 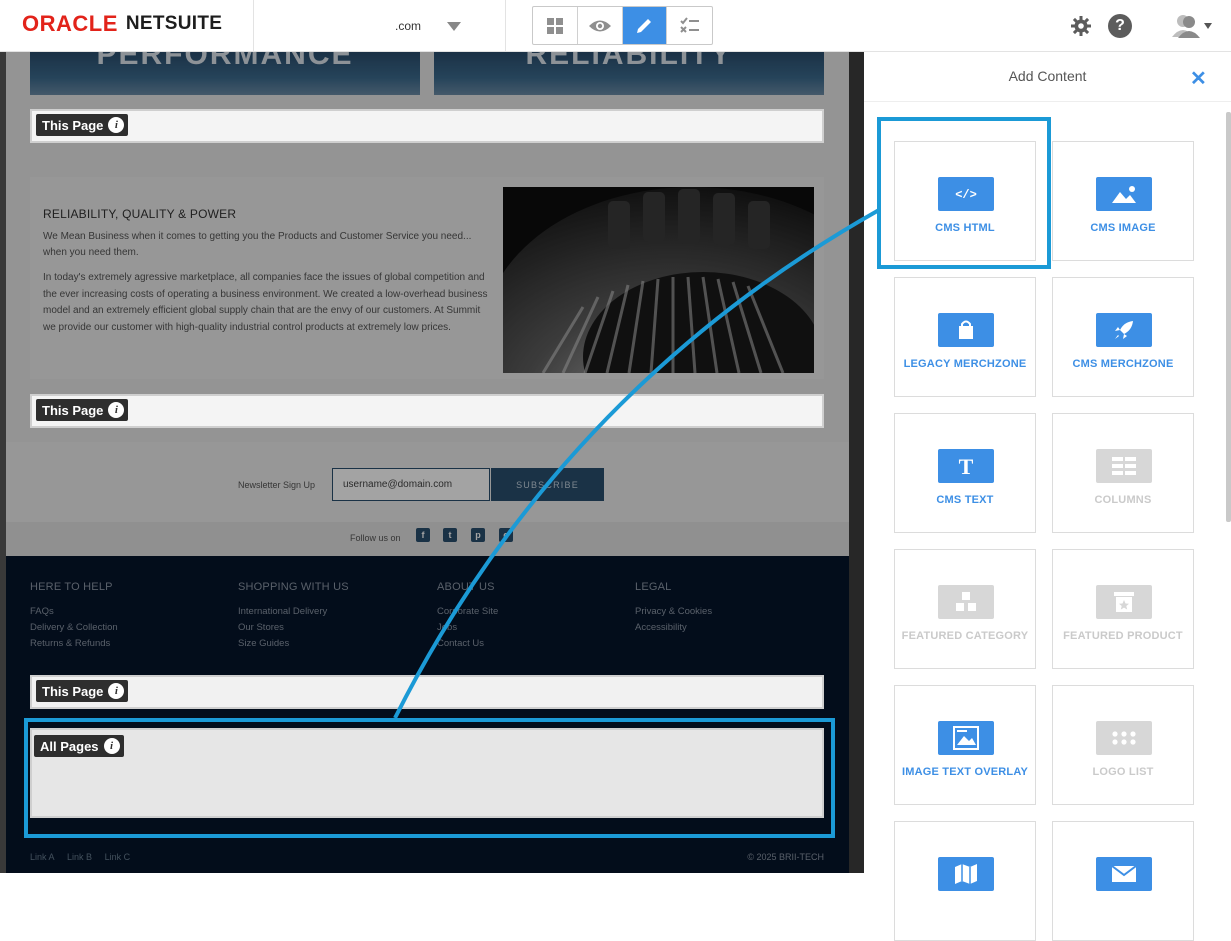 I want to click on user-icon, so click(x=1186, y=26).